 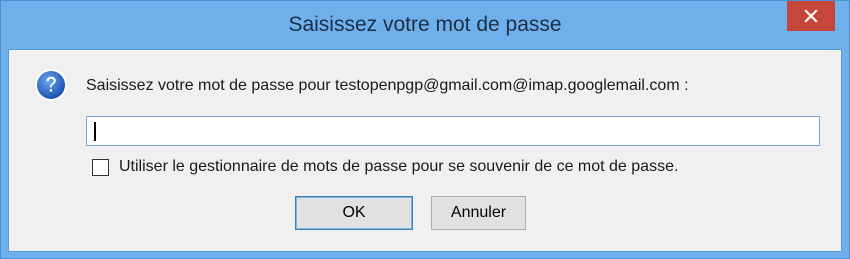 I want to click on close-button, so click(x=811, y=16).